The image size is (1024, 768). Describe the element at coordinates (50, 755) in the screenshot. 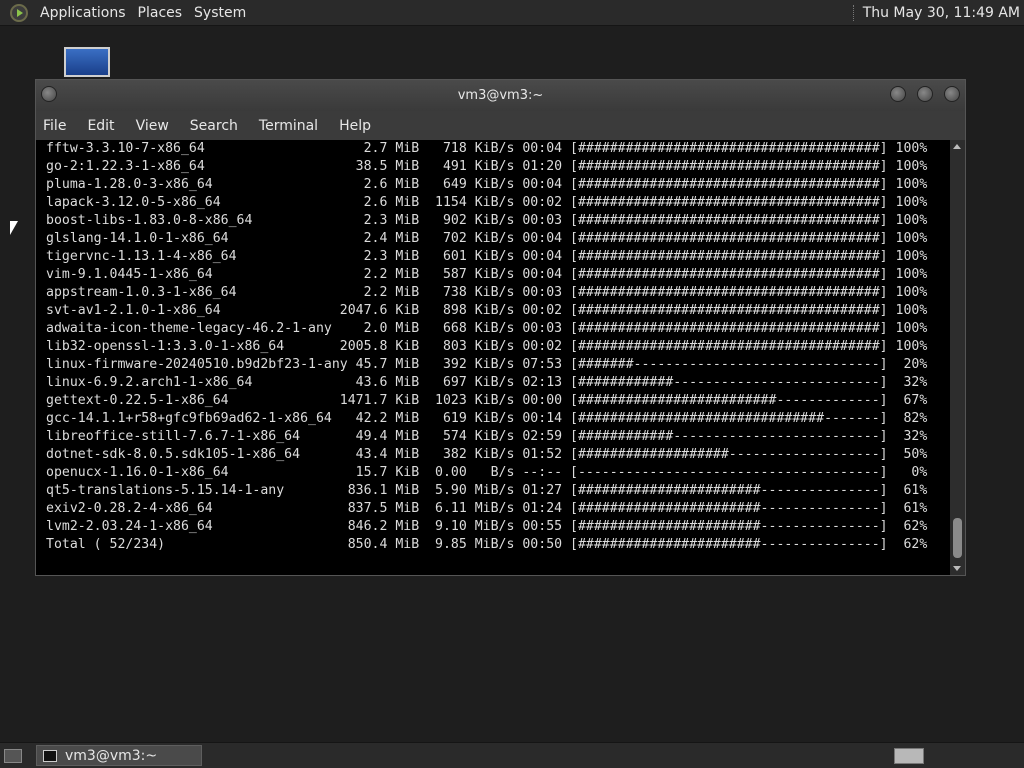

I see `terminal-icon` at that location.